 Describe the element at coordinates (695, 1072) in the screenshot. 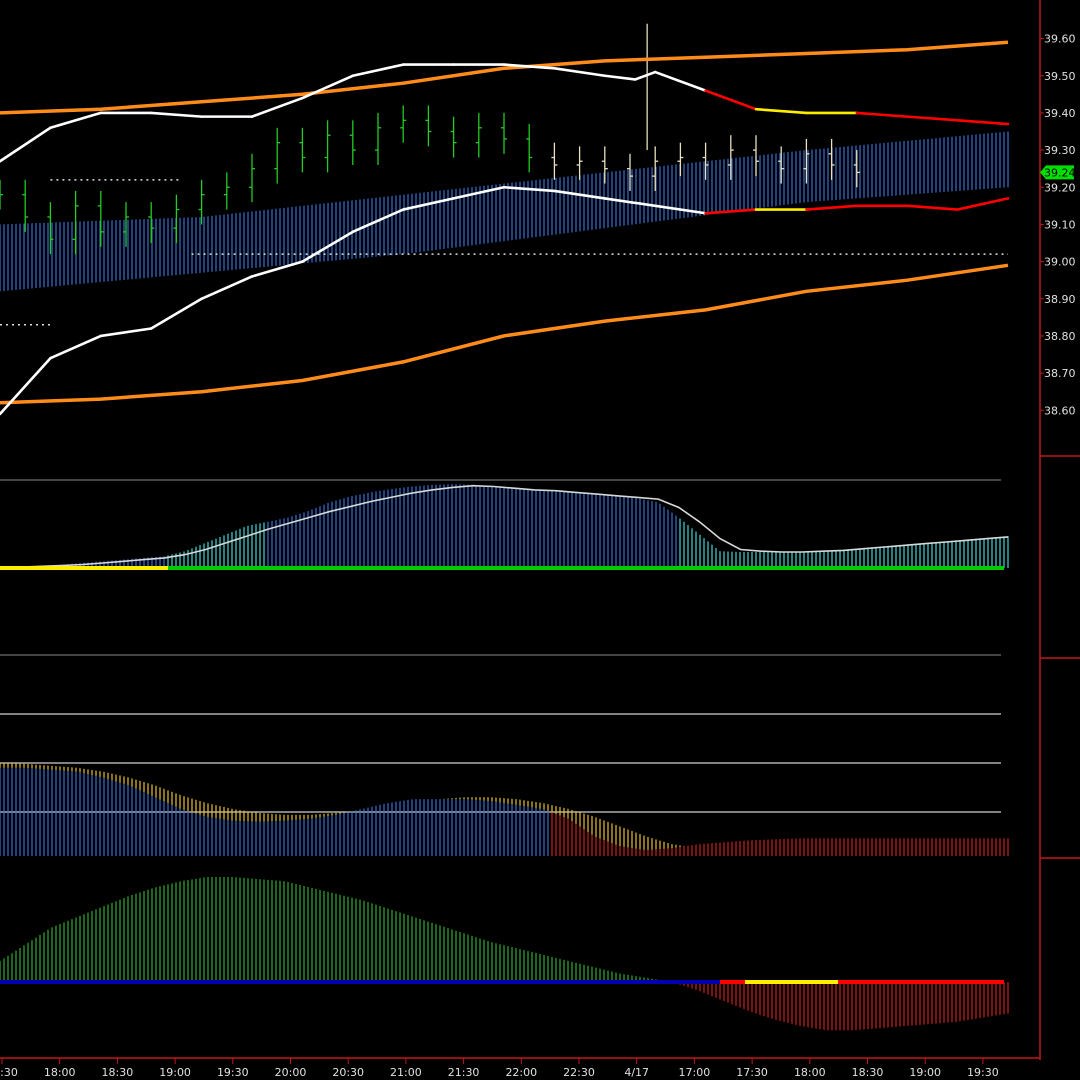

I see `x-tick-label: 17:00` at that location.